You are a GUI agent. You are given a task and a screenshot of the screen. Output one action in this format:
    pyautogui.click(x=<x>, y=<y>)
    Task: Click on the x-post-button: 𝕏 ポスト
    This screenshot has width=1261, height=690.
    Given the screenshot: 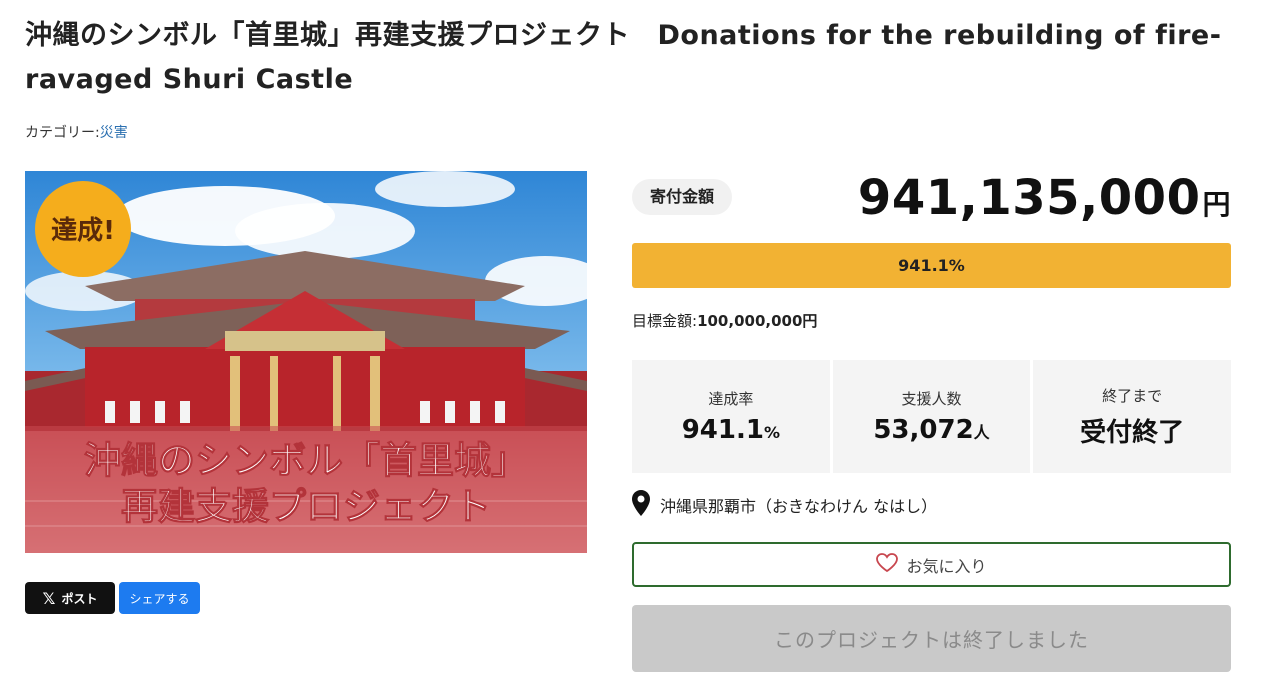 What is the action you would take?
    pyautogui.click(x=70, y=598)
    